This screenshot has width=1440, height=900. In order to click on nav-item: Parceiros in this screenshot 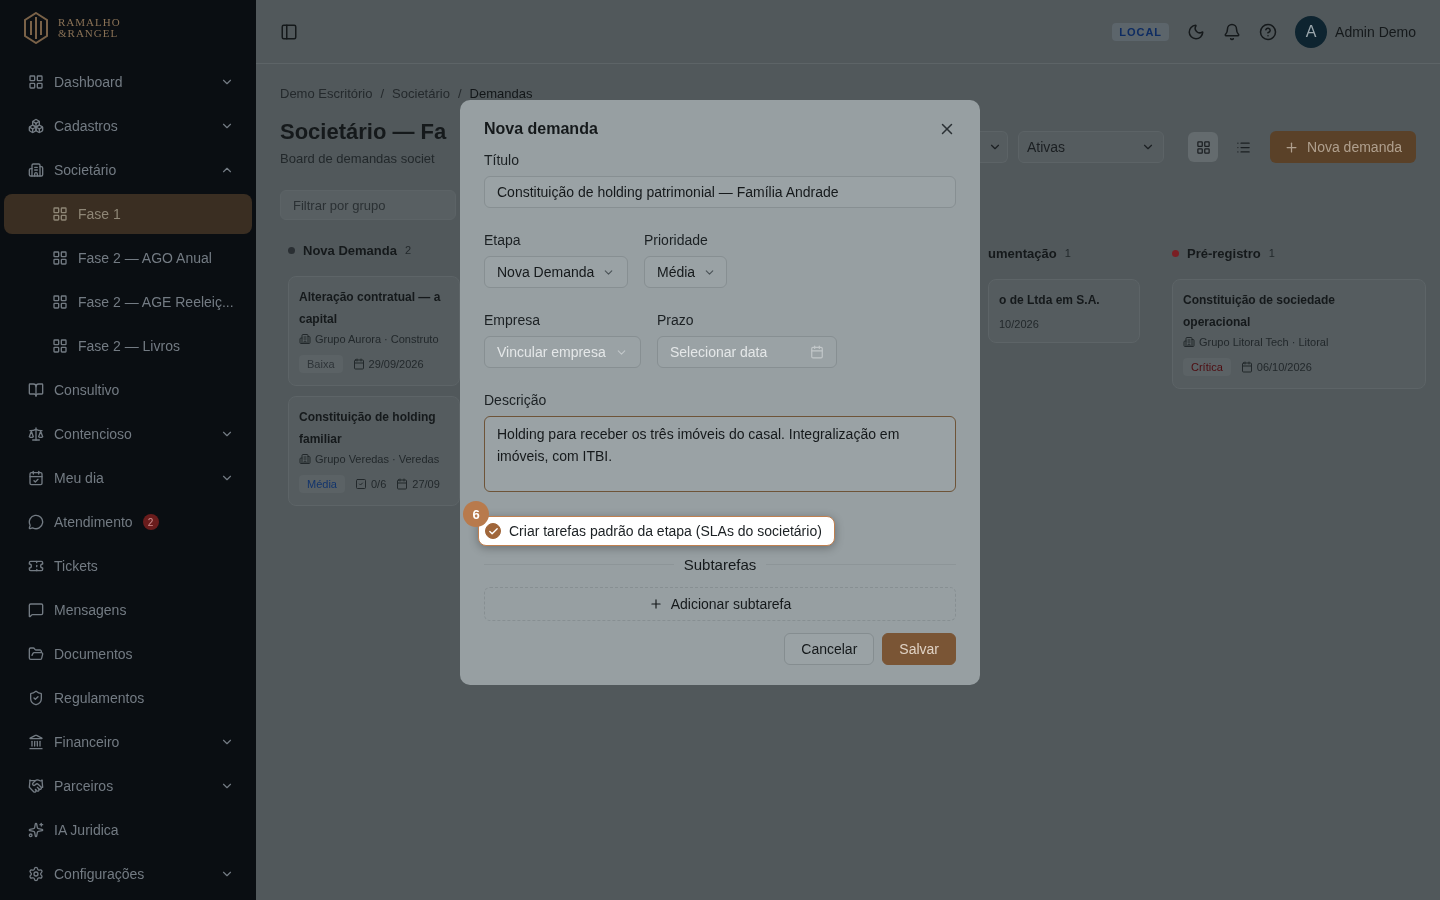, I will do `click(128, 786)`.